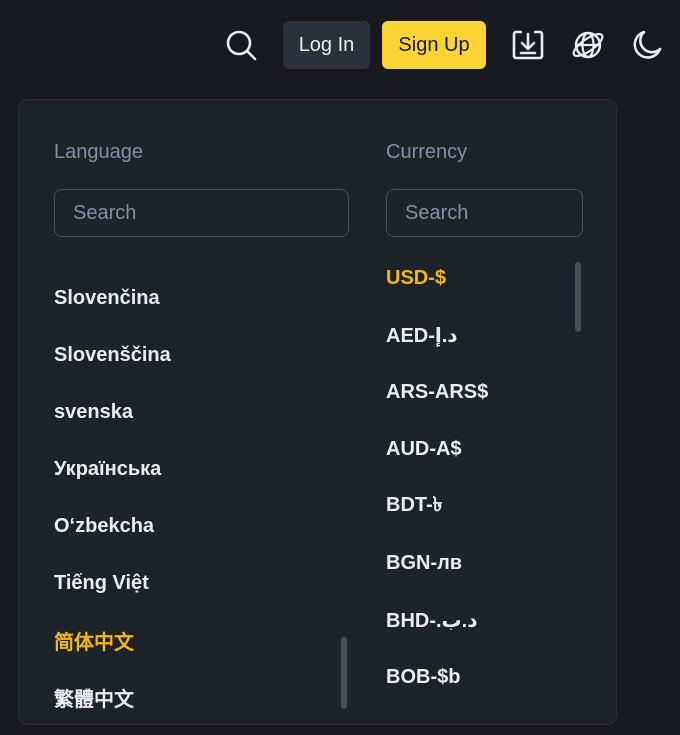 The width and height of the screenshot is (680, 735). I want to click on download-icon, so click(528, 45).